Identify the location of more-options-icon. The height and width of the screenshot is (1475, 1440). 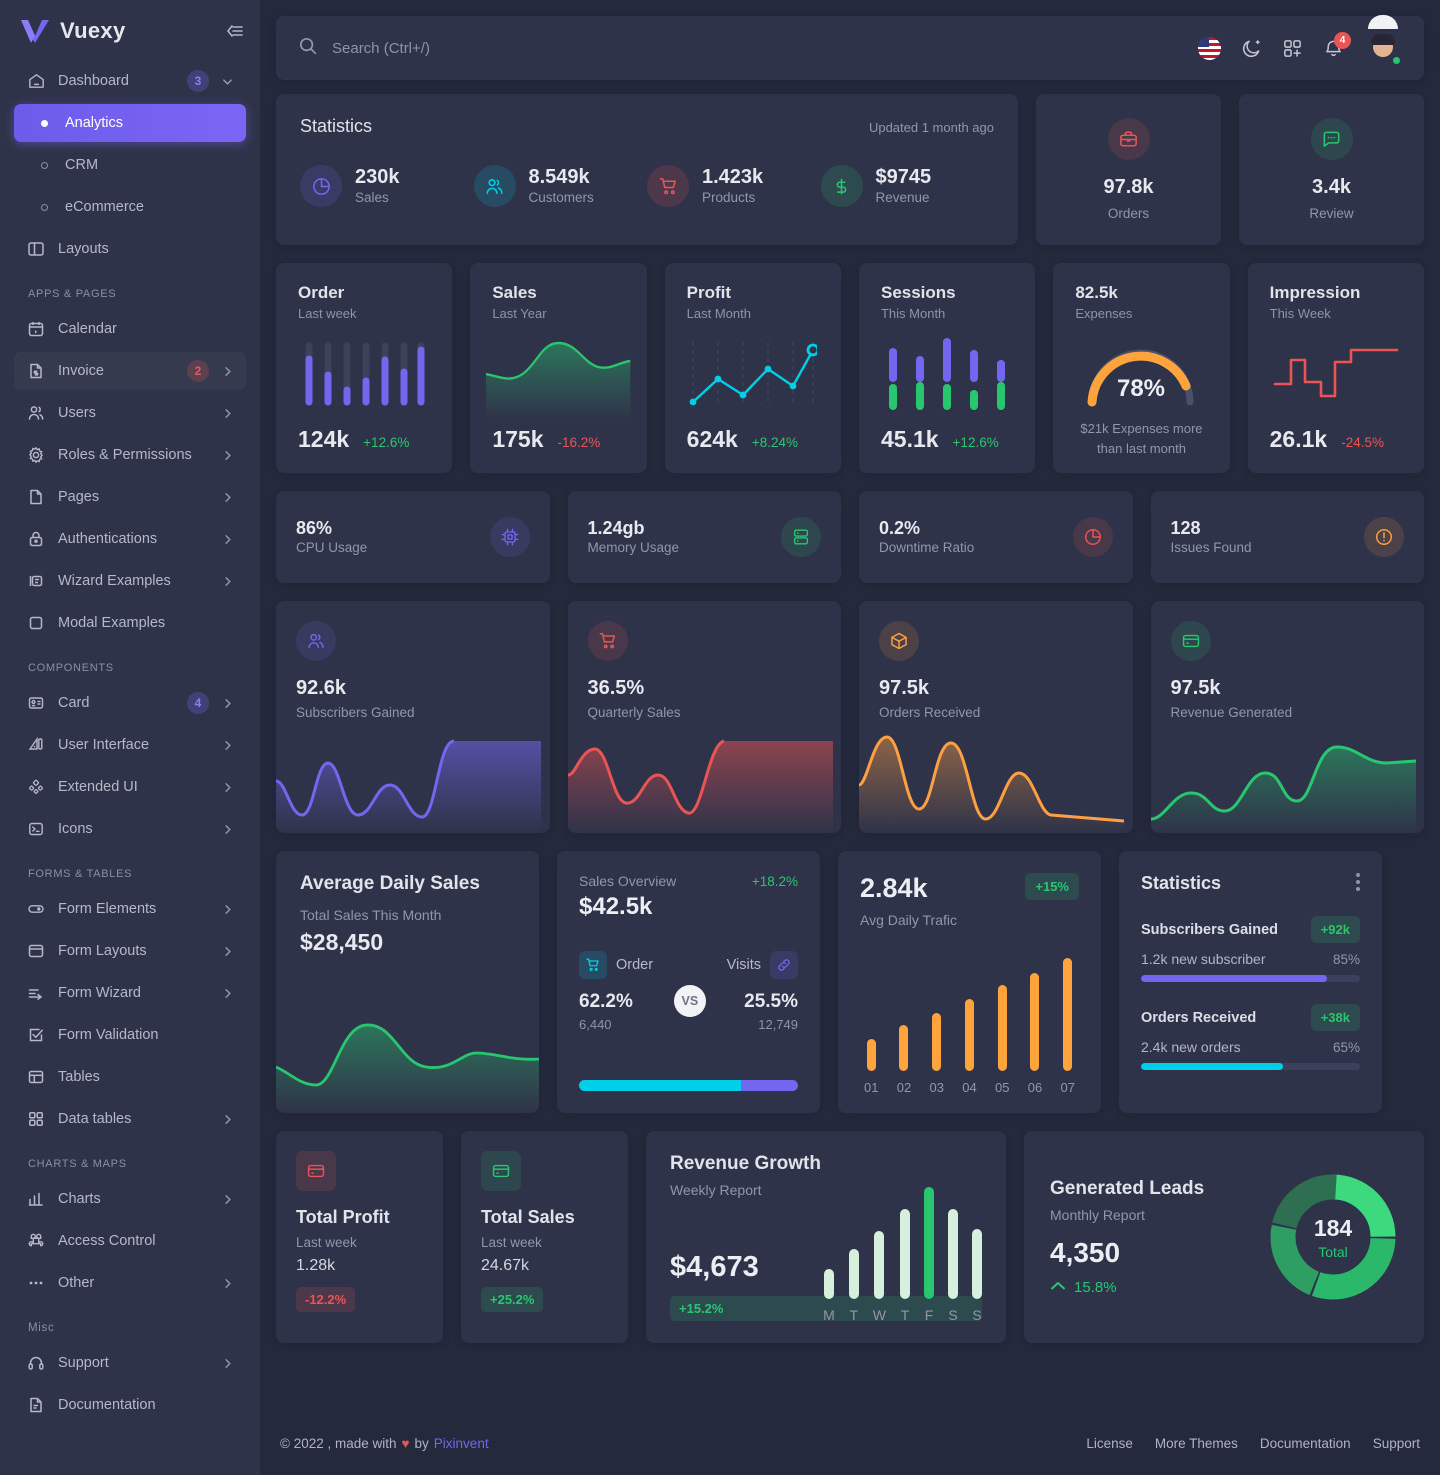
(1358, 882).